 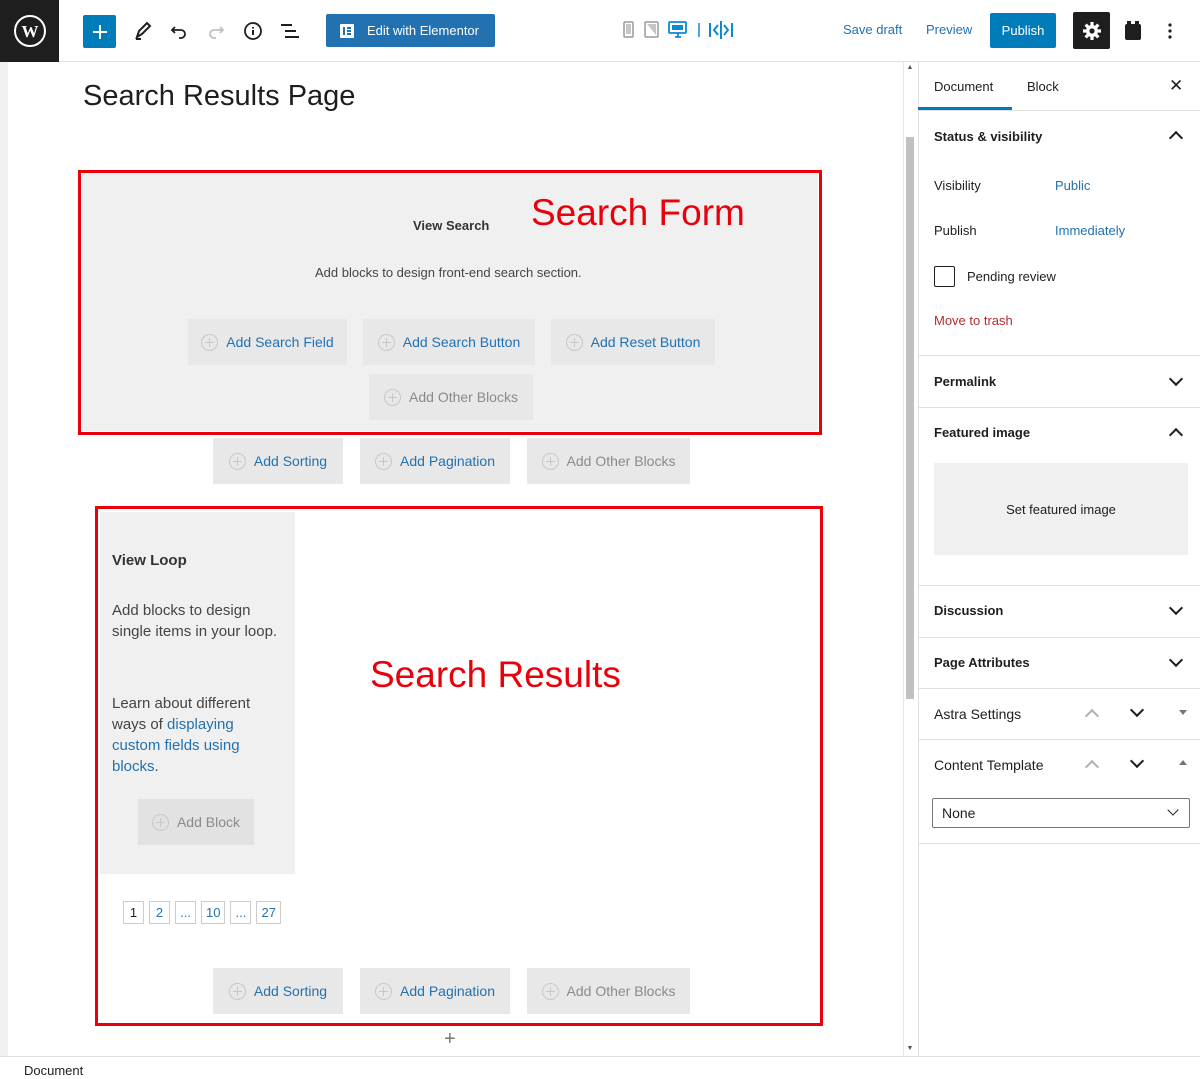 What do you see at coordinates (982, 432) in the screenshot?
I see `featured-image-title: Featured image` at bounding box center [982, 432].